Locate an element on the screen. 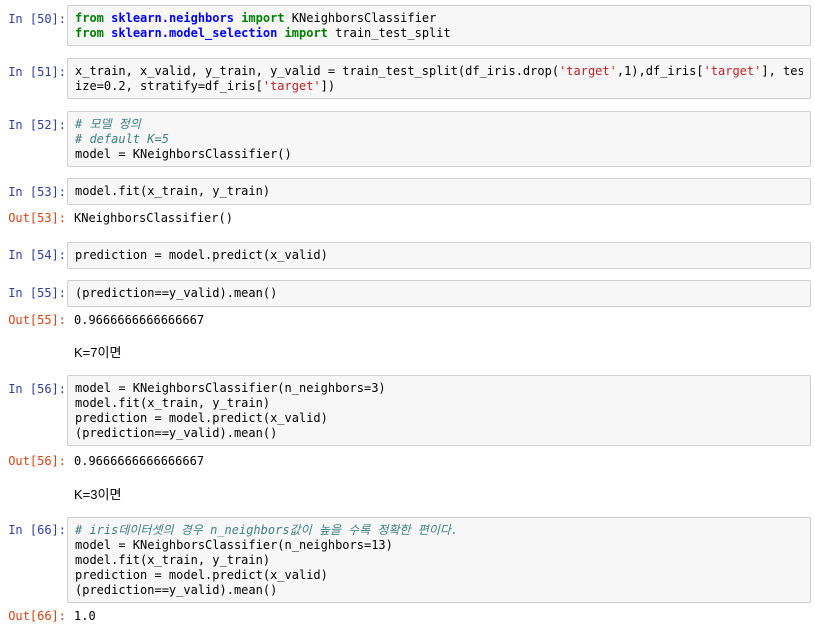 This screenshot has width=815, height=639. input-prompt: In [55]: is located at coordinates (37, 293).